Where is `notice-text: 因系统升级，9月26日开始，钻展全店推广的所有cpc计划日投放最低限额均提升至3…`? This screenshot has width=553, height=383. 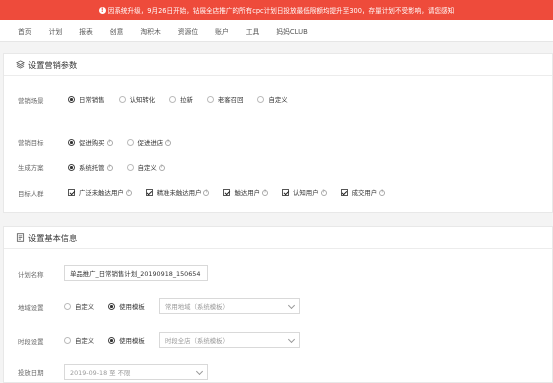 notice-text: 因系统升级，9月26日开始，钻展全店推广的所有cpc计划日投放最低限额均提升至3… is located at coordinates (281, 11).